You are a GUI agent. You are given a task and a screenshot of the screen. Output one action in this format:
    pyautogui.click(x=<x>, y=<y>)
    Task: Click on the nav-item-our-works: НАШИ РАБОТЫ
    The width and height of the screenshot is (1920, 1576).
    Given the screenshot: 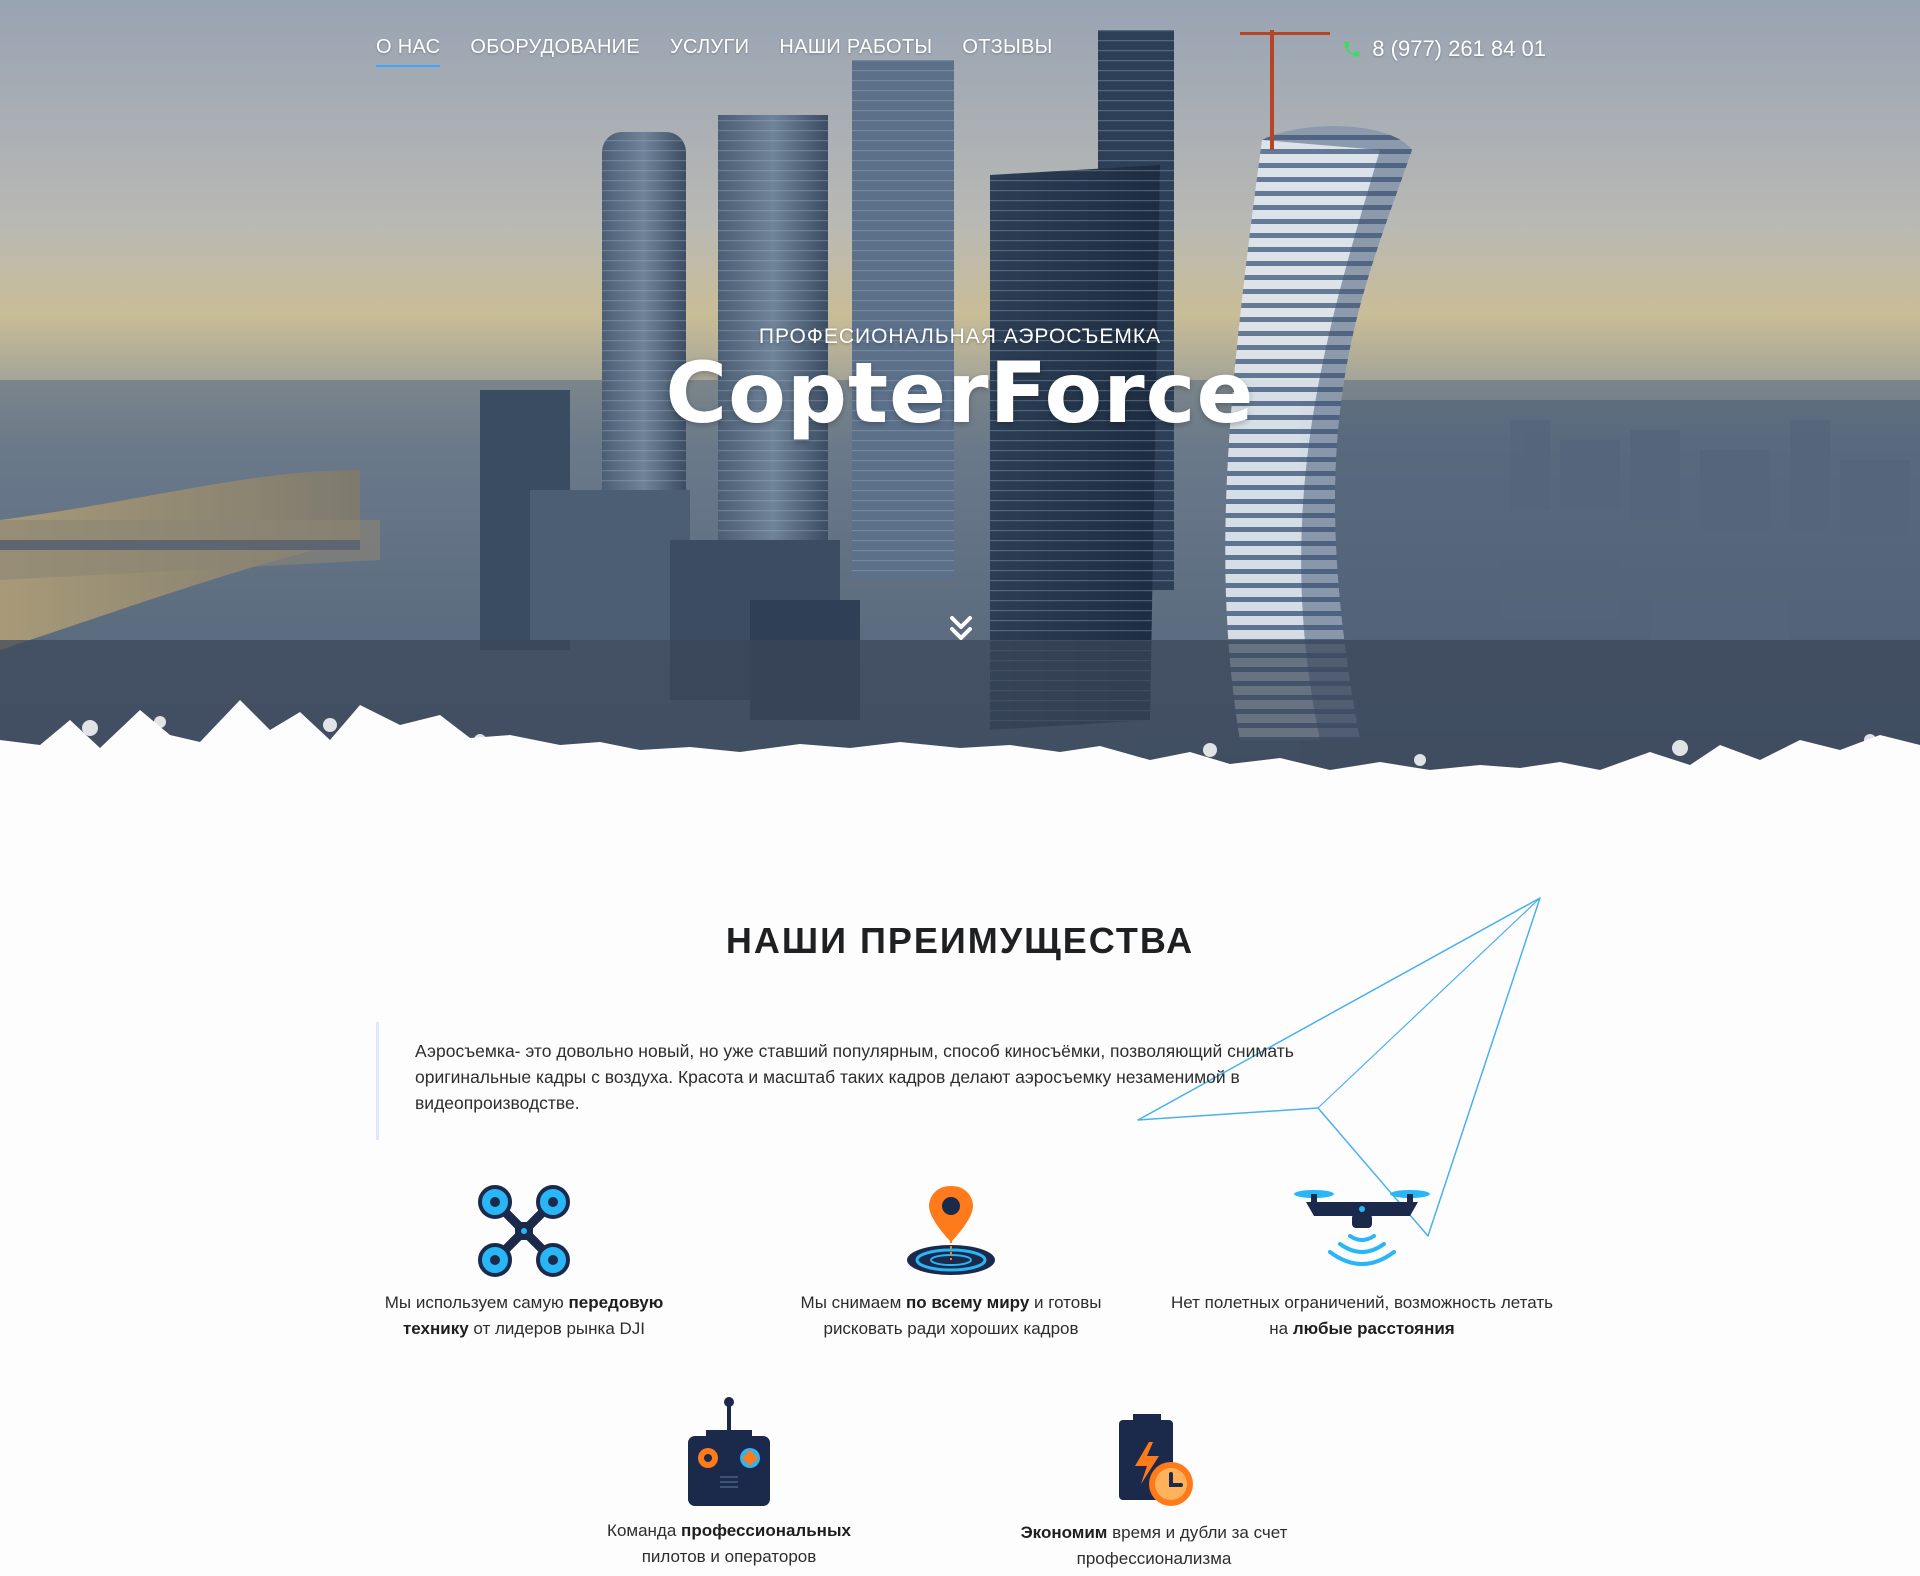 What is the action you would take?
    pyautogui.click(x=855, y=51)
    